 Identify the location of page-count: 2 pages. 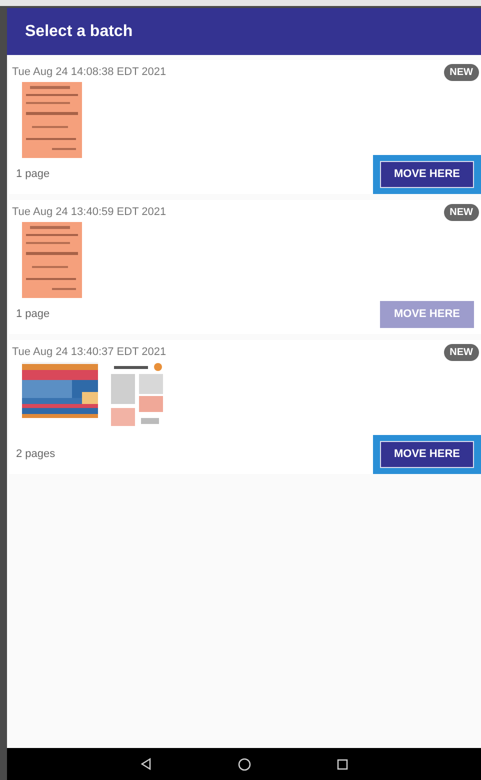
(36, 454).